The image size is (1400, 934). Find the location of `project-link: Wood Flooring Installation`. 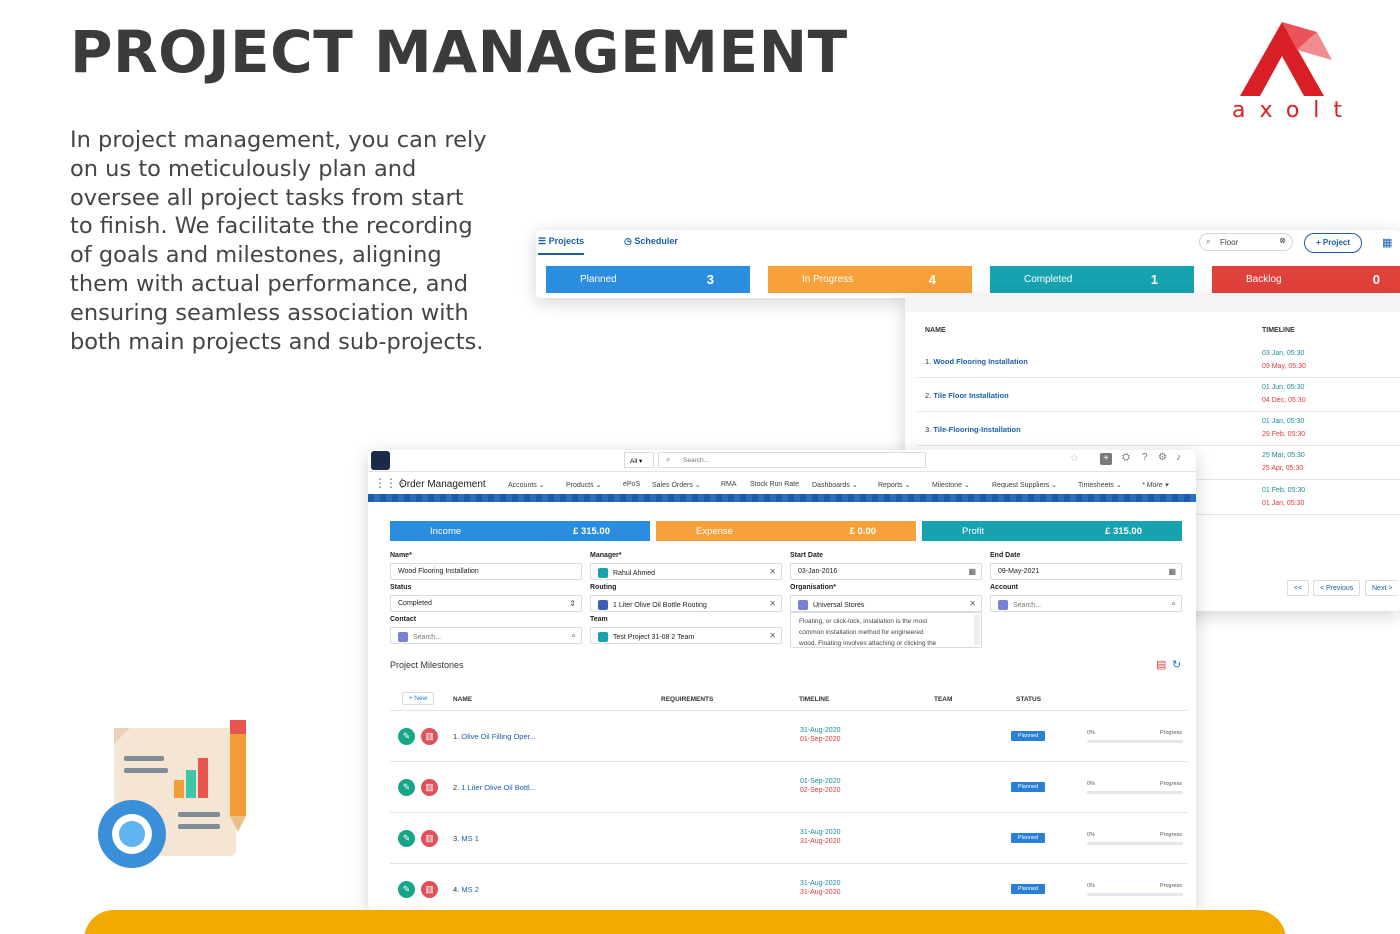

project-link: Wood Flooring Installation is located at coordinates (980, 361).